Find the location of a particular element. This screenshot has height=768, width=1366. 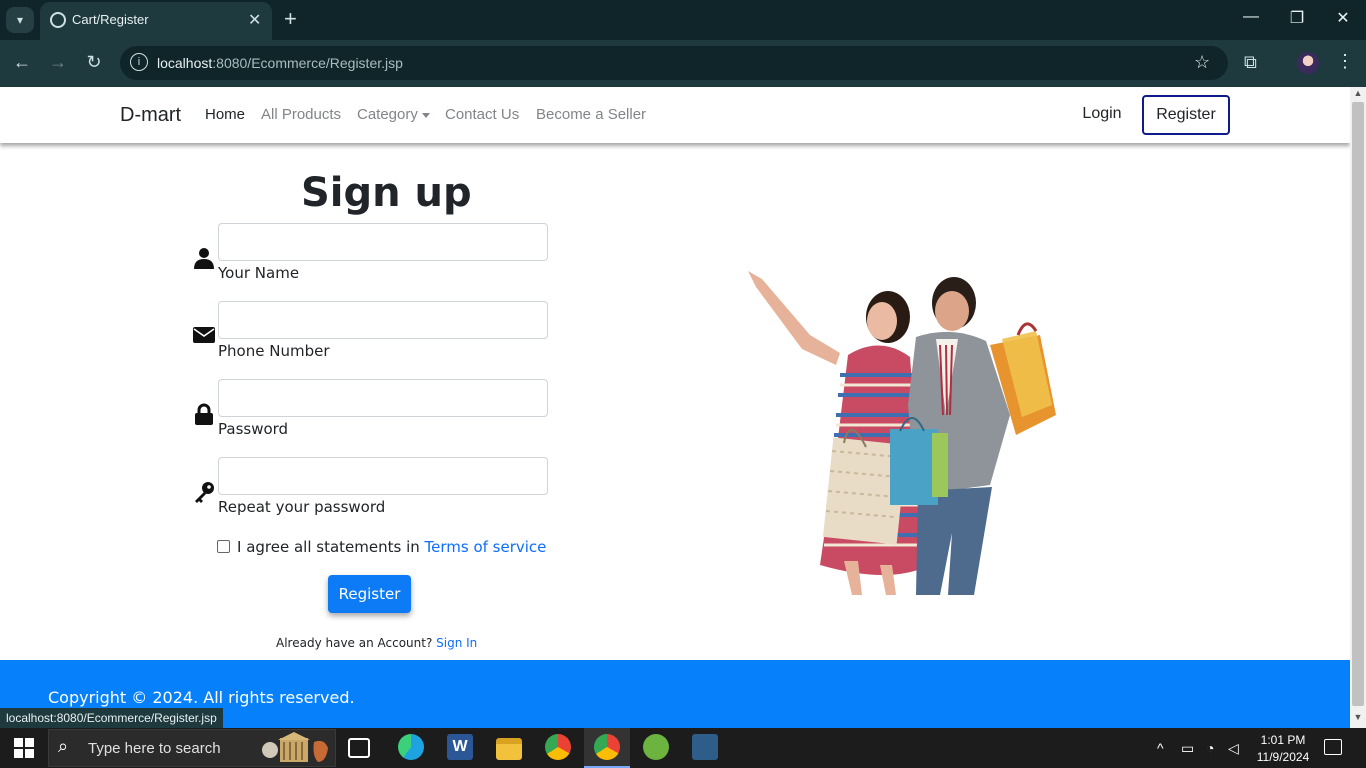

shopping-couple-image is located at coordinates (902, 433).